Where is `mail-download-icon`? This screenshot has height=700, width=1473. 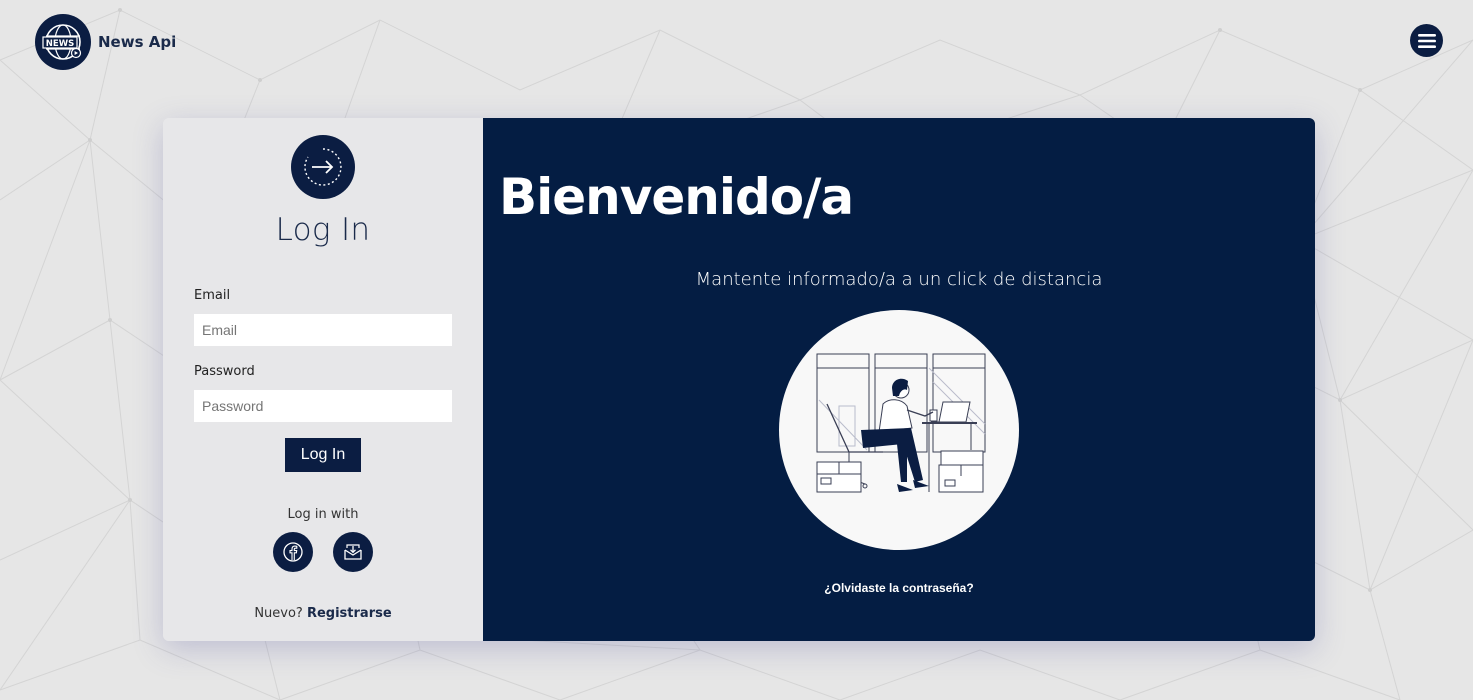 mail-download-icon is located at coordinates (353, 552).